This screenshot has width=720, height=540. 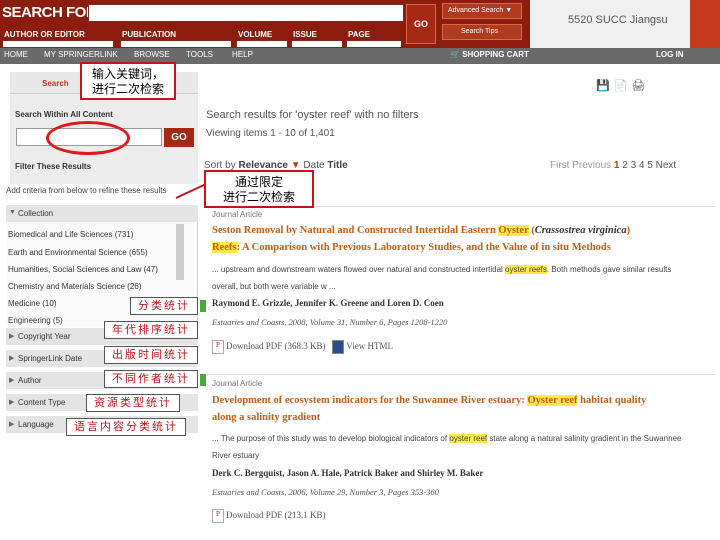 What do you see at coordinates (625, 165) in the screenshot?
I see `page-number: 2` at bounding box center [625, 165].